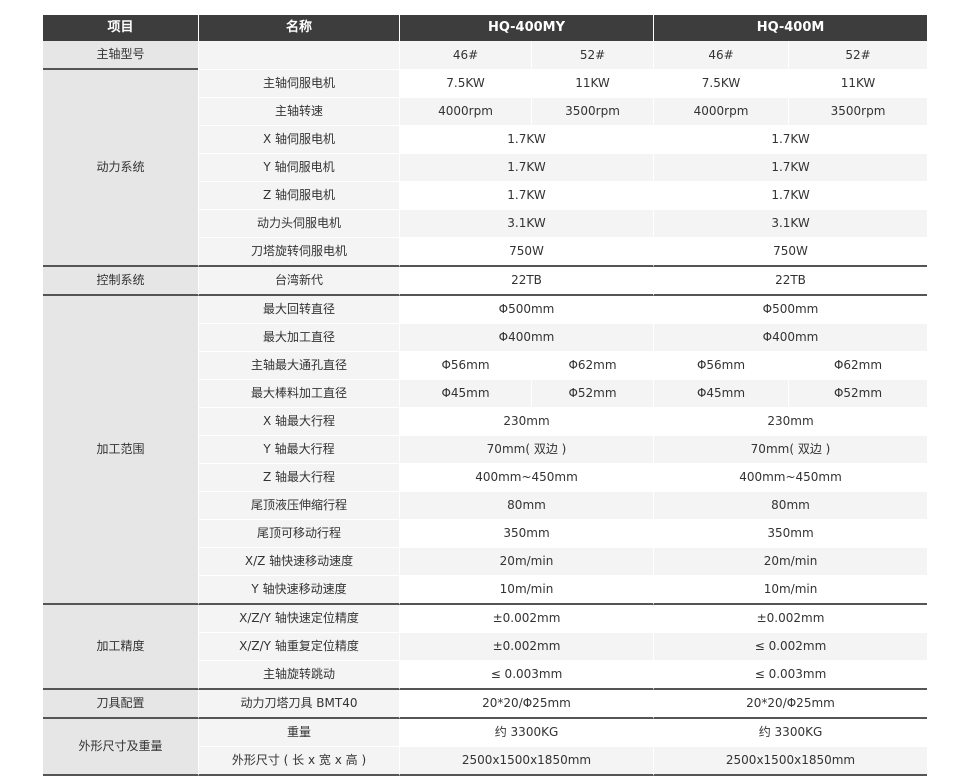 The image size is (963, 783). I want to click on spec-row: 控制系统 台湾新代 22TB 22TB, so click(485, 281).